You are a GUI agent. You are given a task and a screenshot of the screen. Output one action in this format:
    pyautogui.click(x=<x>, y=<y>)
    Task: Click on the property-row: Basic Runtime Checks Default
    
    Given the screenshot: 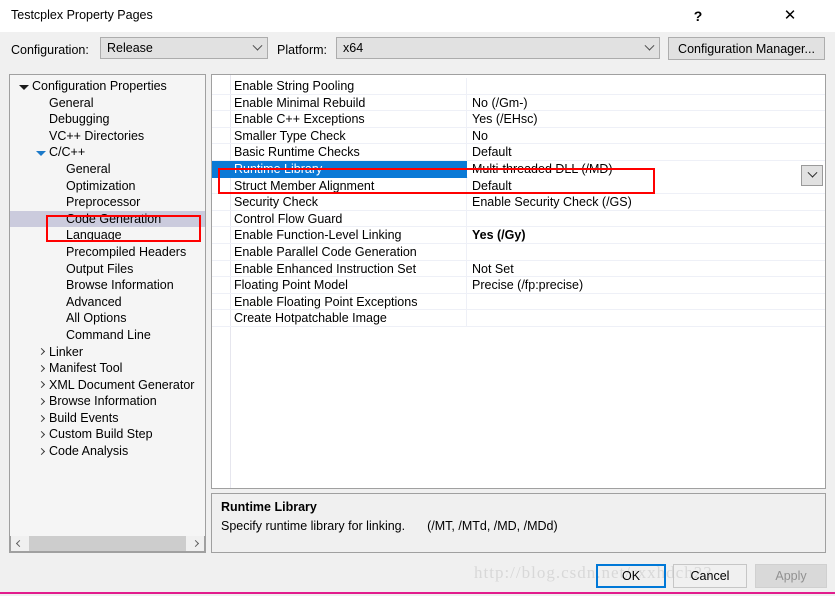 What is the action you would take?
    pyautogui.click(x=518, y=152)
    